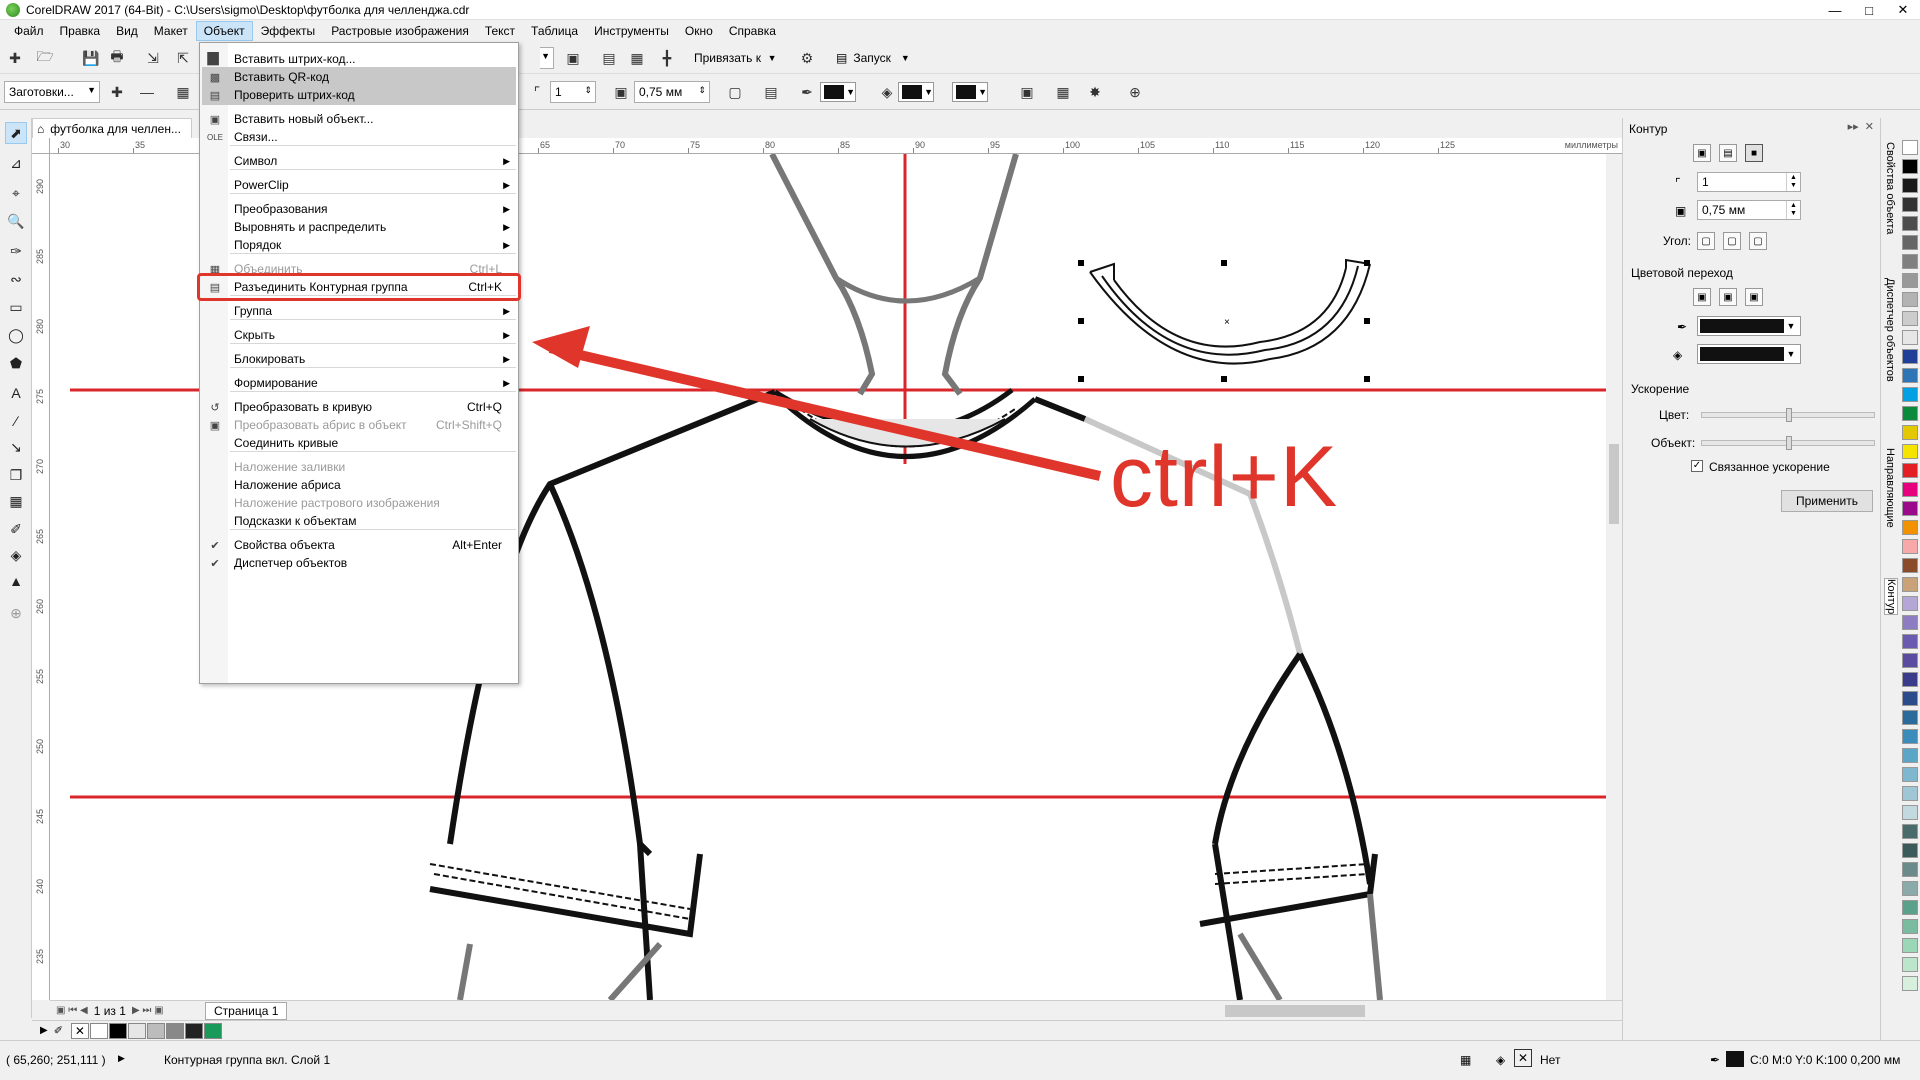  I want to click on page-tab: Страница 1, so click(246, 1011).